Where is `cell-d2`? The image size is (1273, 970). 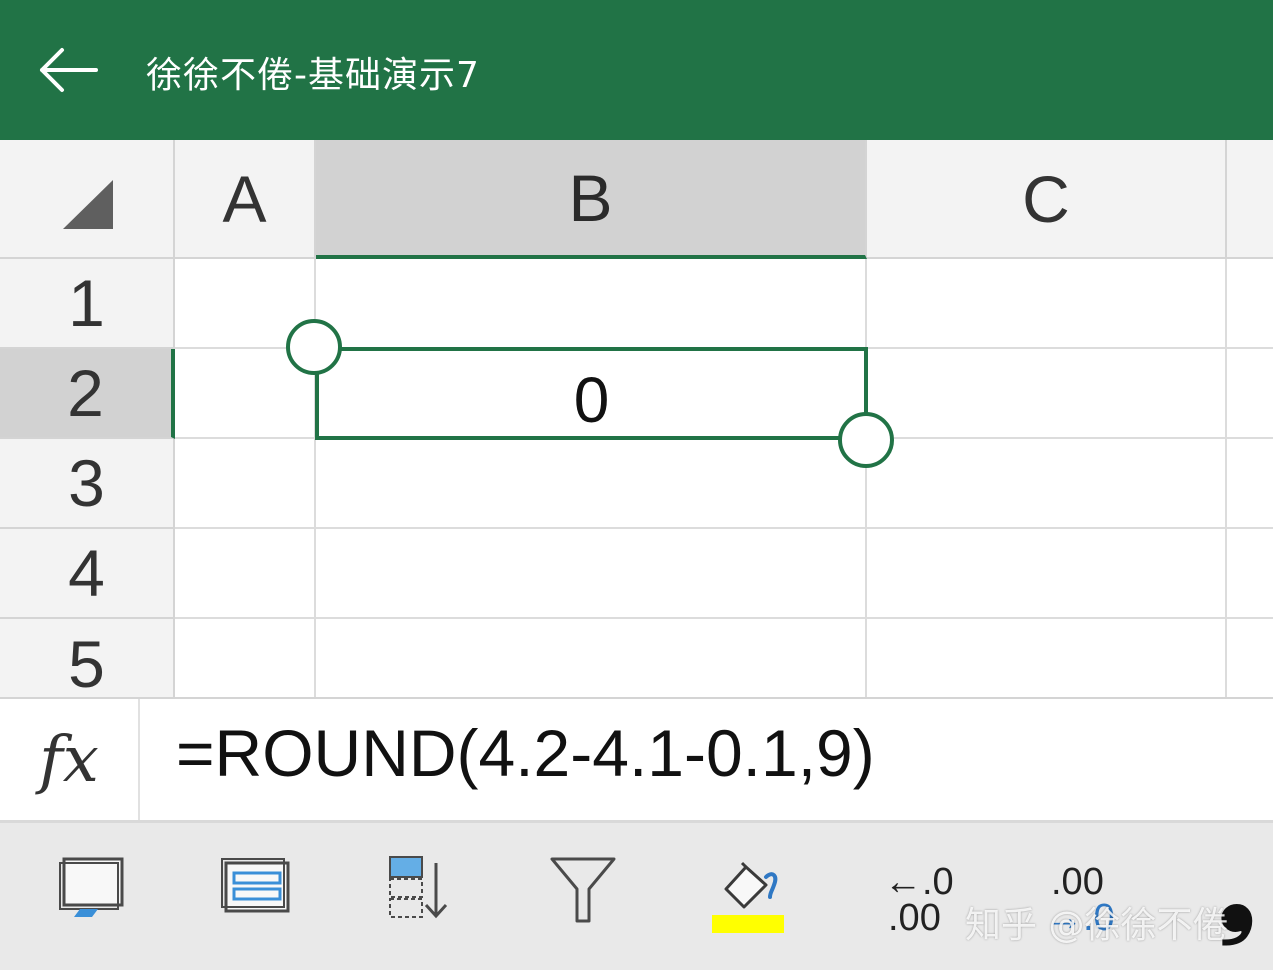
cell-d2 is located at coordinates (1250, 394).